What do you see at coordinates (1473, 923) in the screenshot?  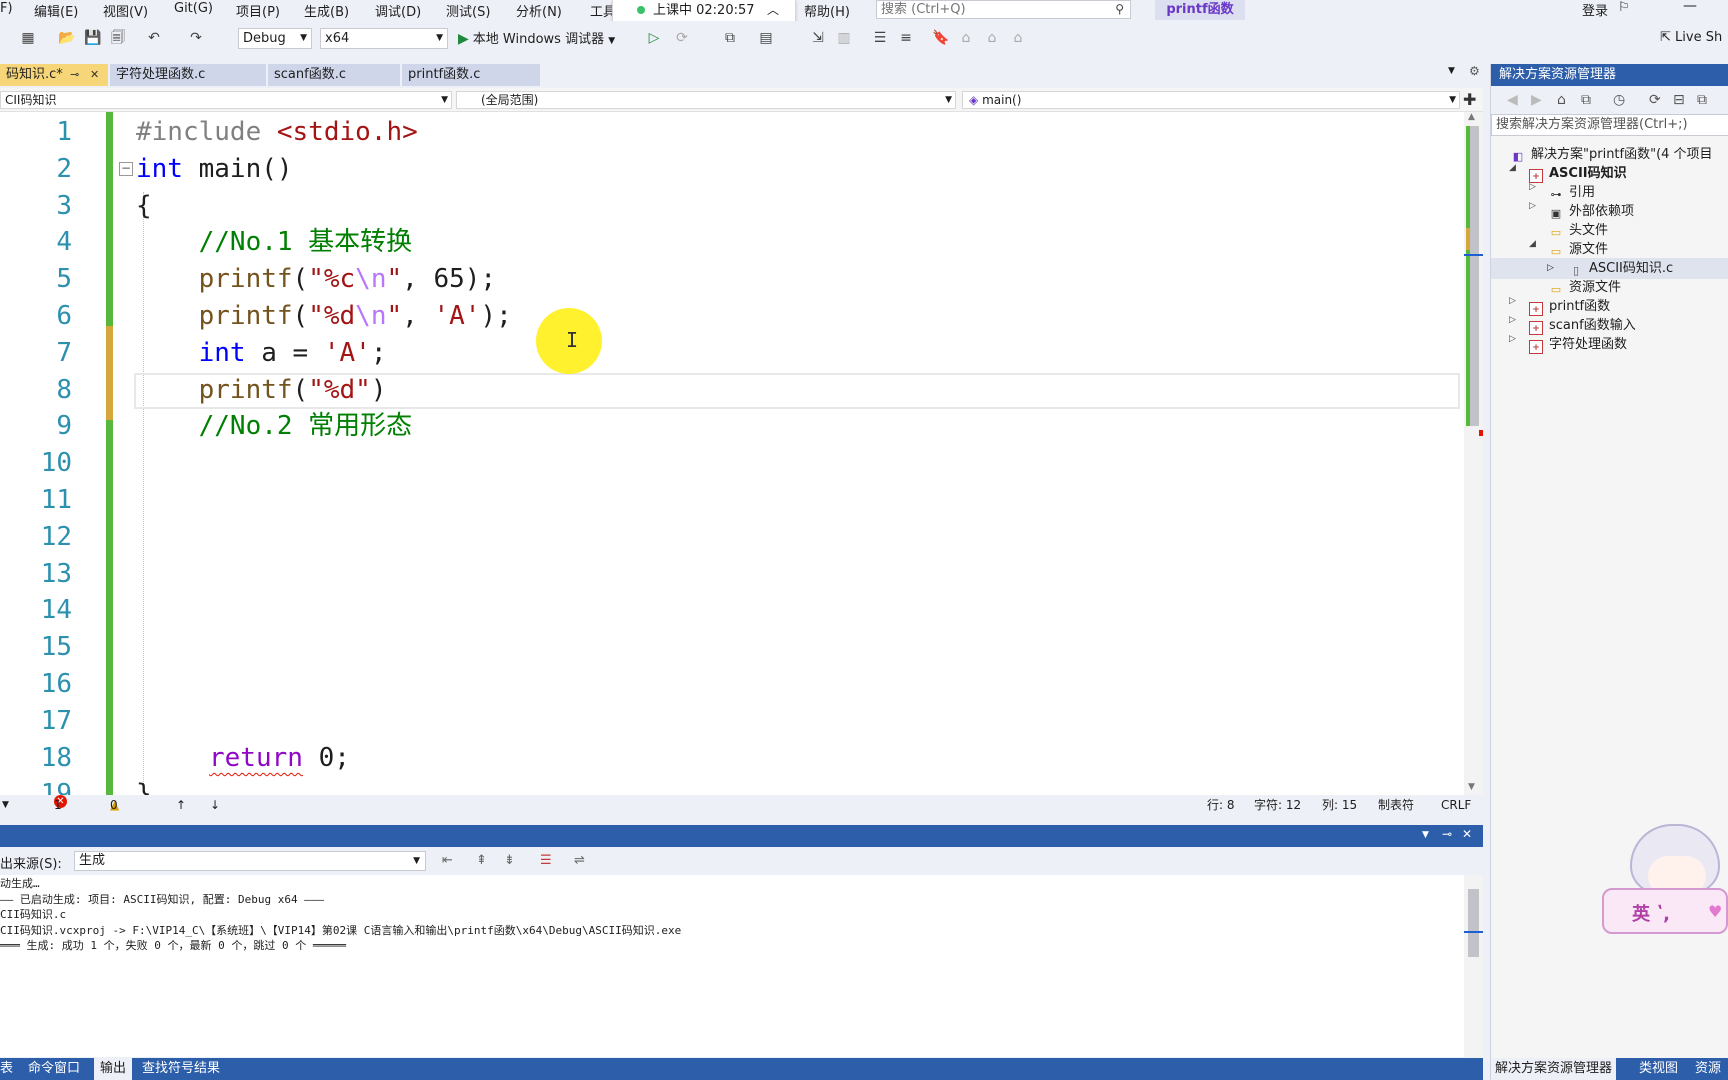 I see `scrollbar-thumb` at bounding box center [1473, 923].